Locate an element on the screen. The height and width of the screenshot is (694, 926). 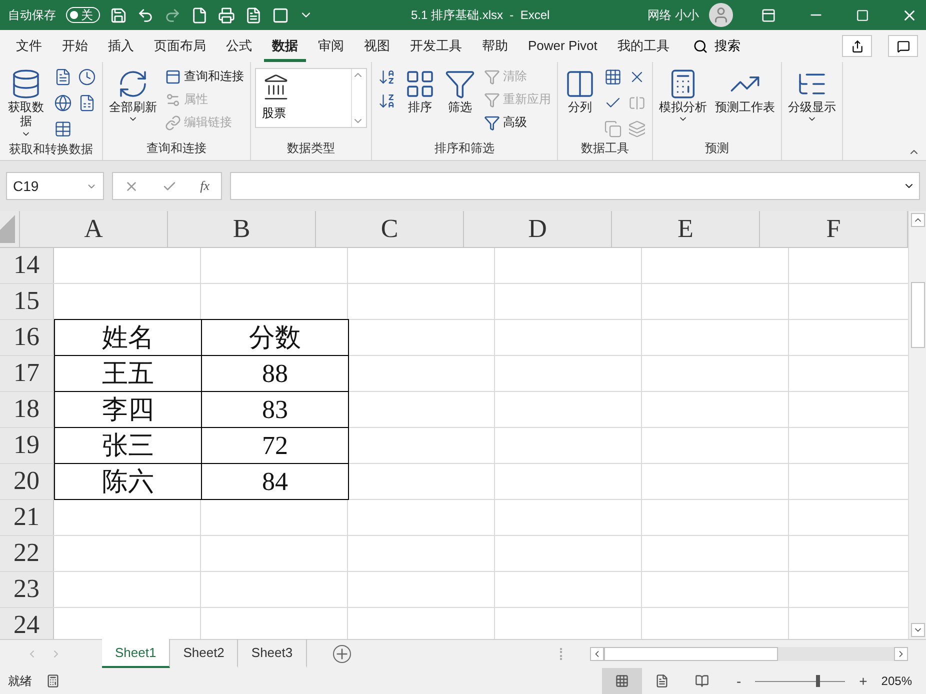
new-file-icon is located at coordinates (199, 15).